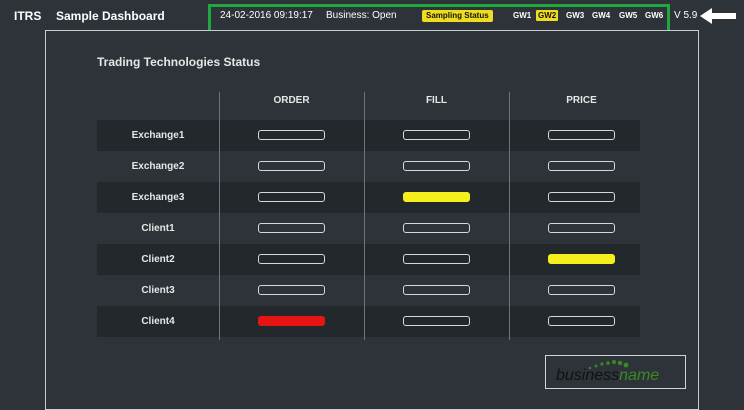 The width and height of the screenshot is (744, 410). Describe the element at coordinates (158, 259) in the screenshot. I see `row-label: Client2` at that location.